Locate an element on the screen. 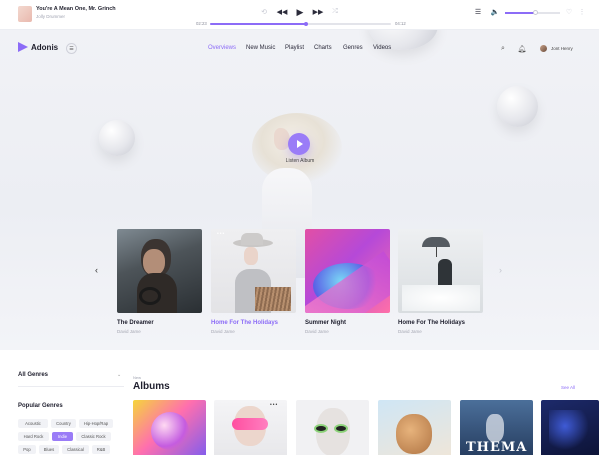  popular-genres-title: Popular Genres is located at coordinates (40, 406).